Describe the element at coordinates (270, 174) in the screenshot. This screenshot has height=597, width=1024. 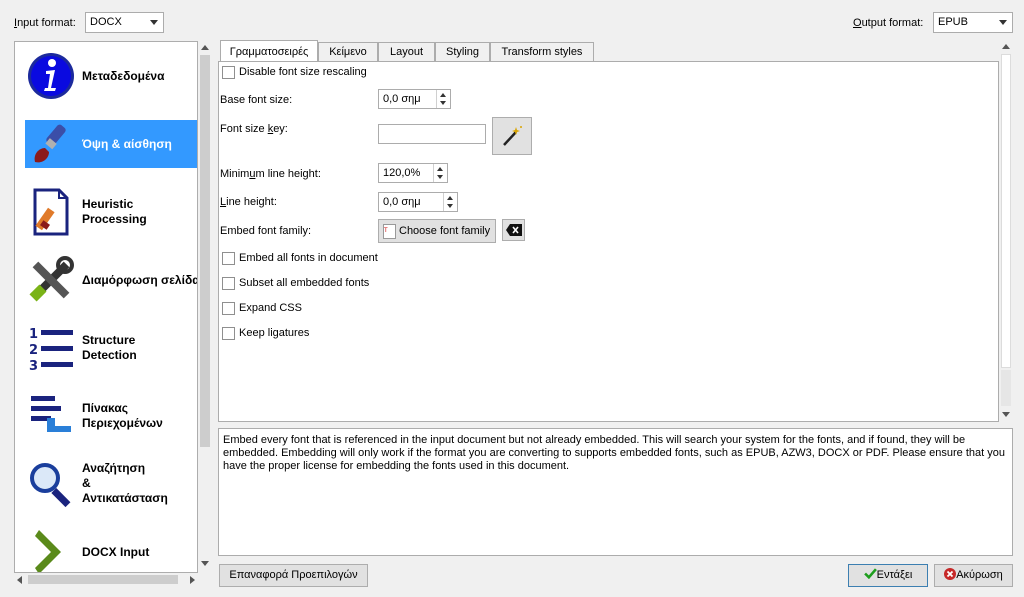
I see `min-line-height-label: Minimum line height:` at that location.